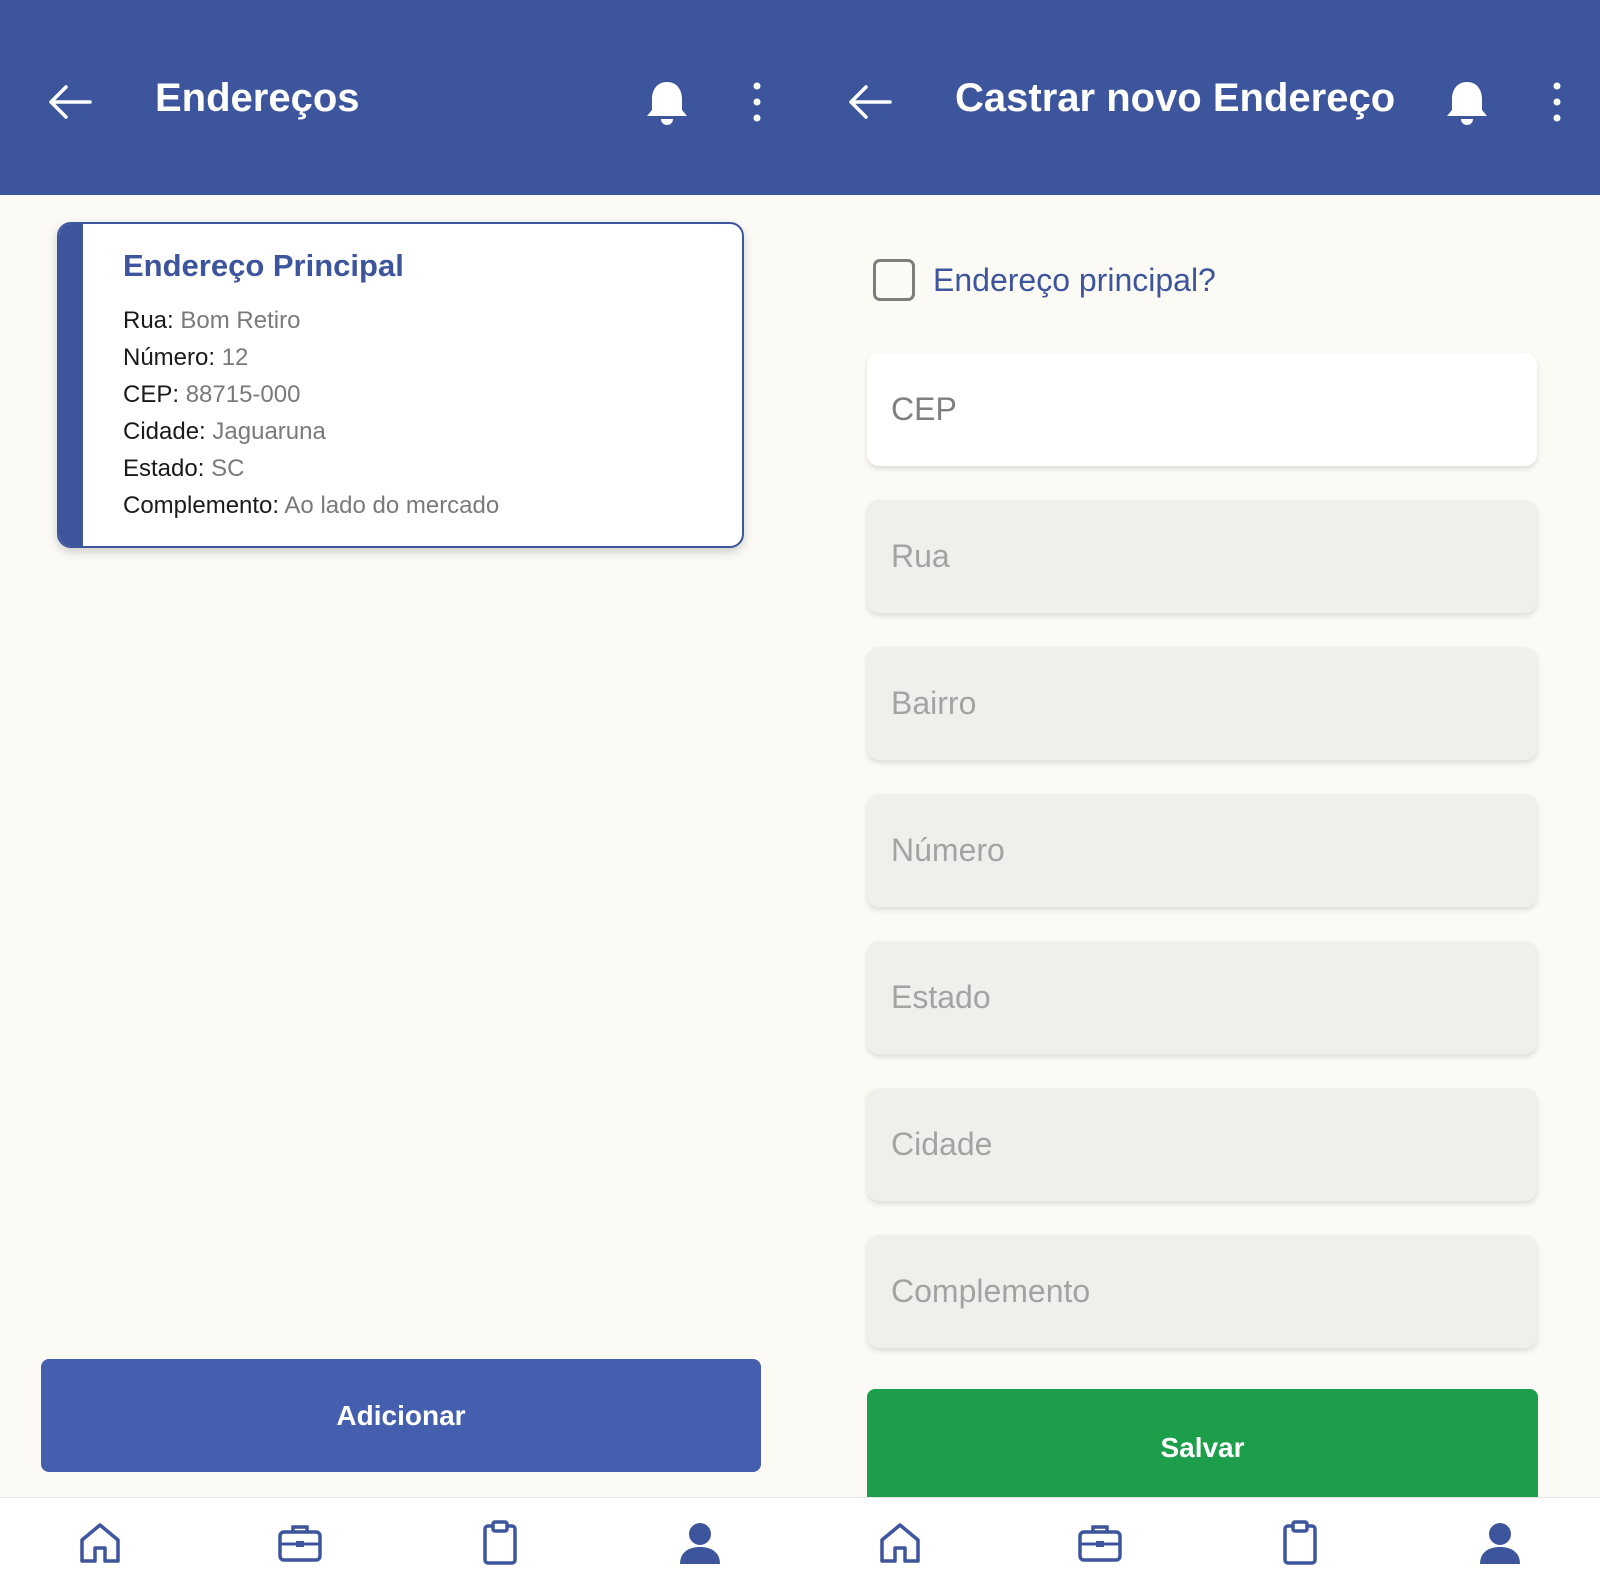 This screenshot has width=1600, height=1591. Describe the element at coordinates (235, 357) in the screenshot. I see `field-value: 12` at that location.